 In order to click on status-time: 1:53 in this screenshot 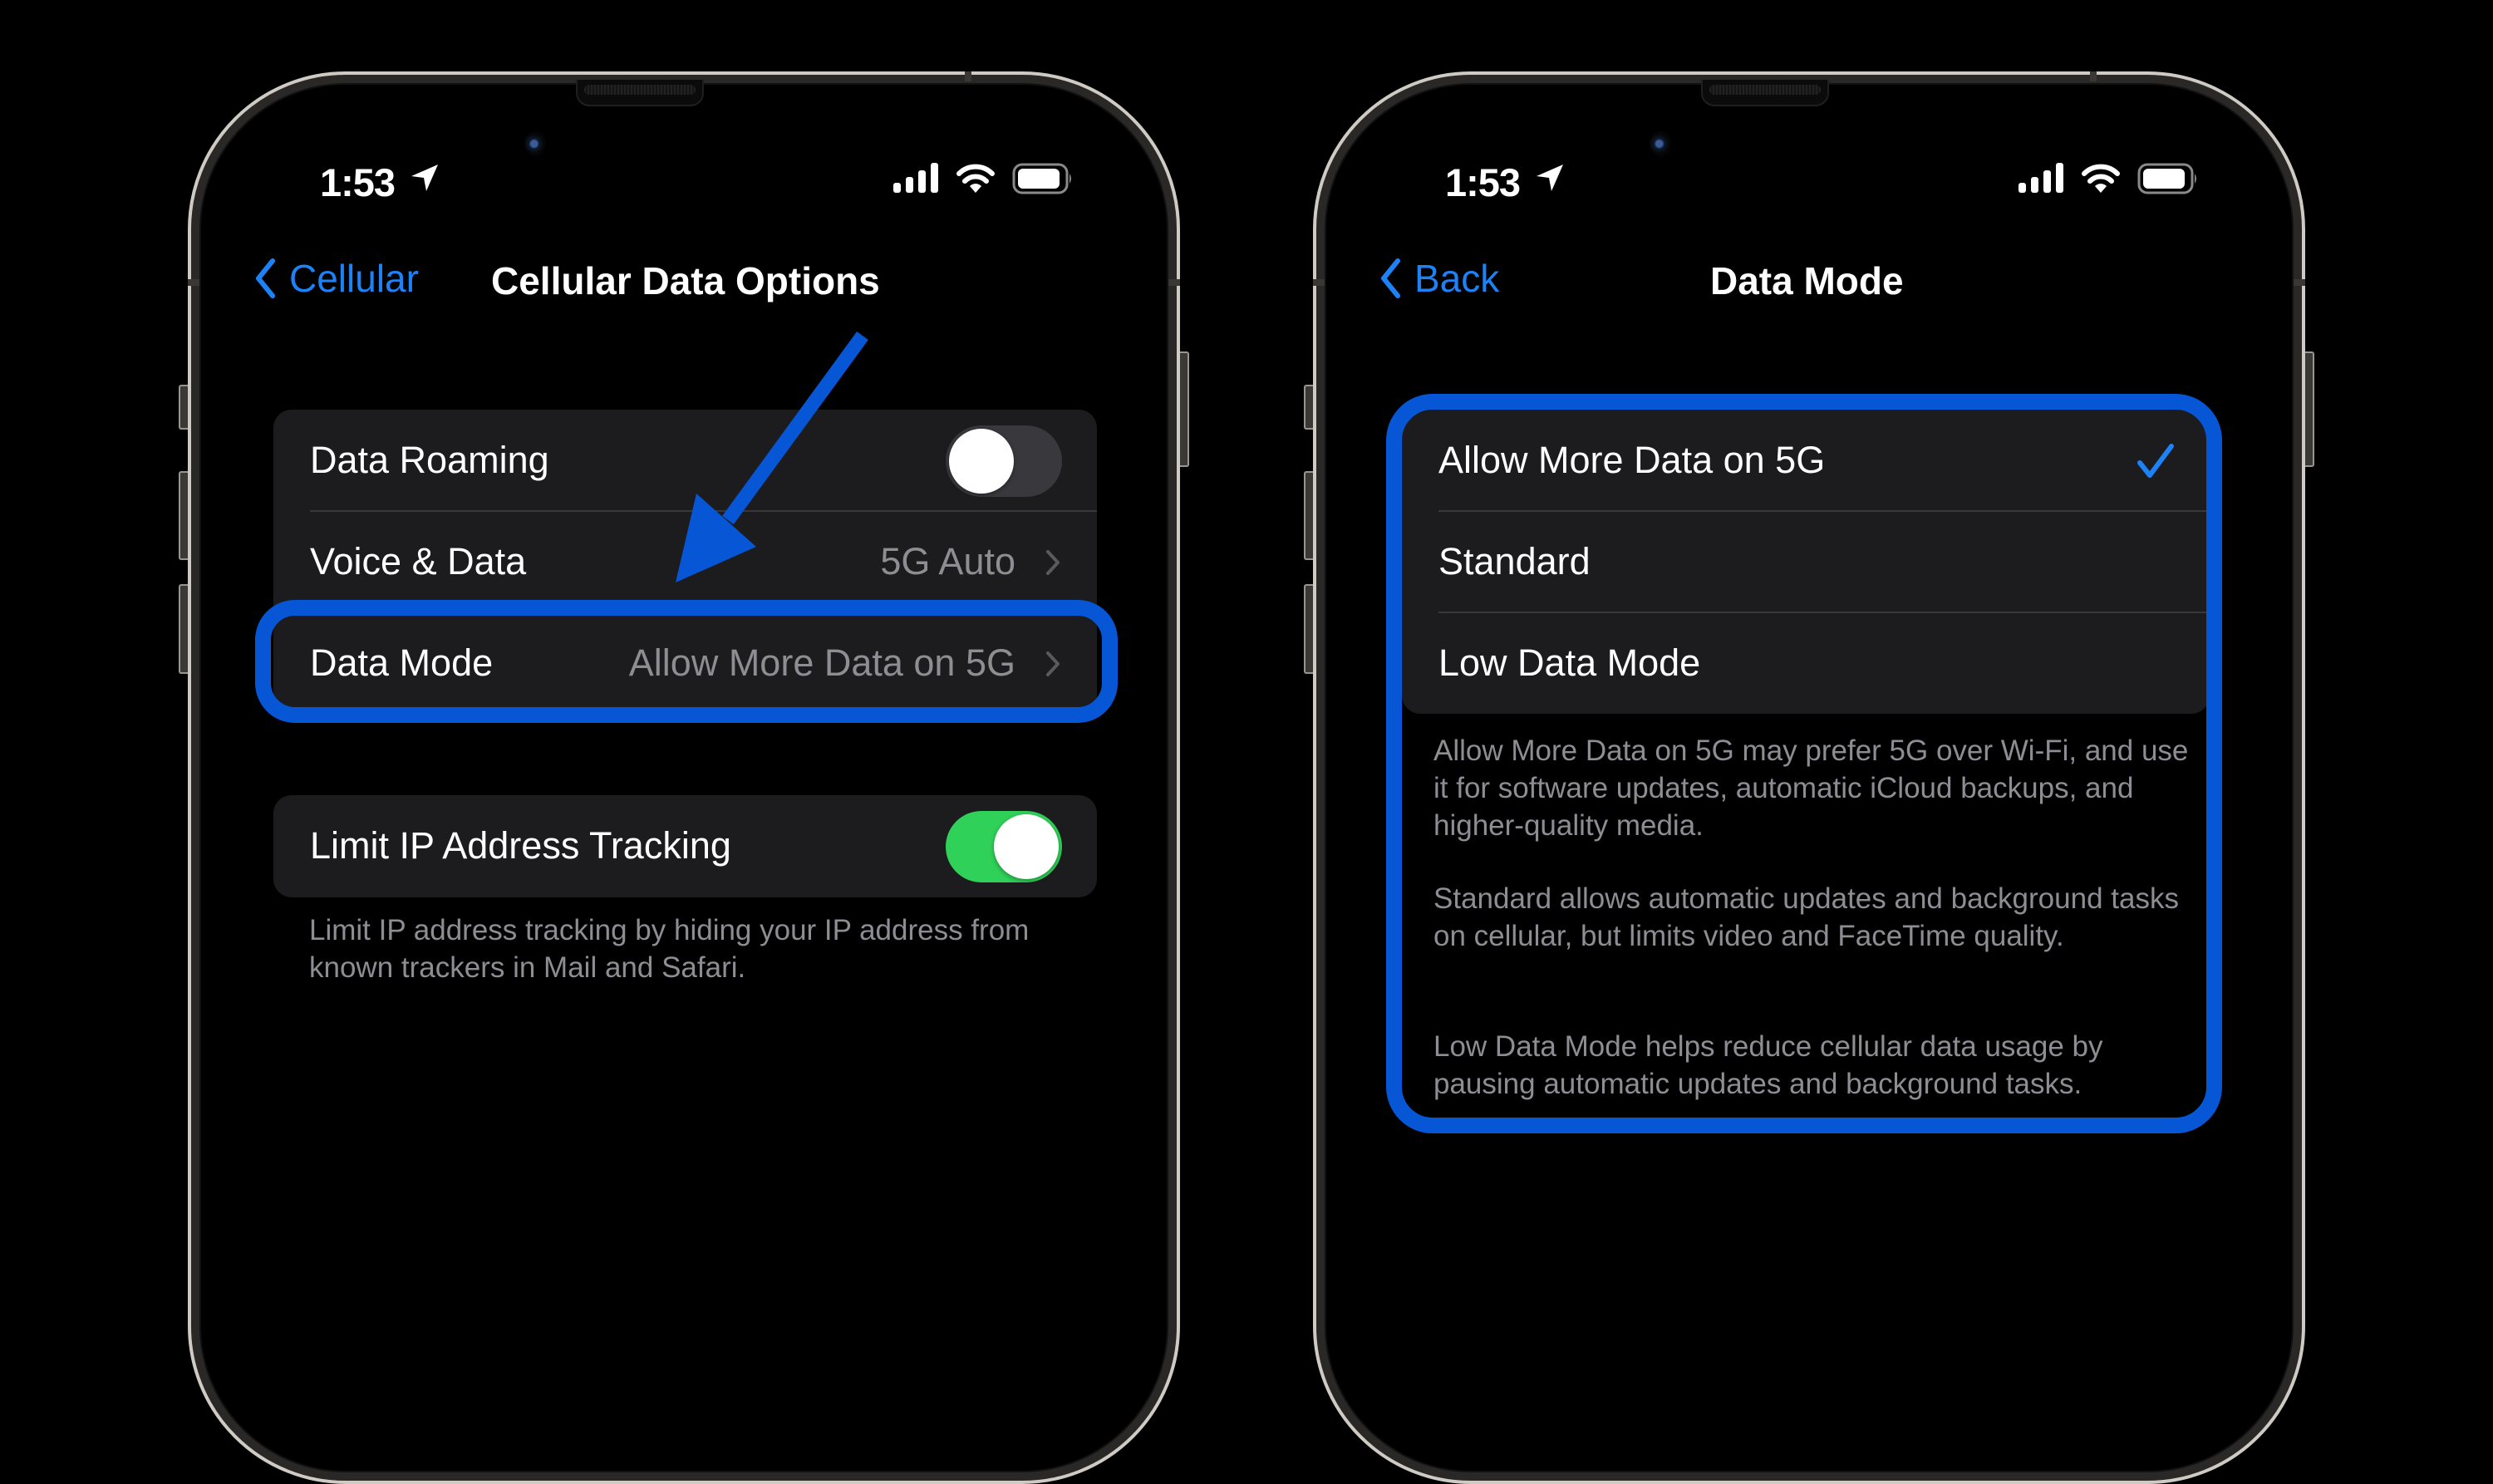, I will do `click(1483, 182)`.